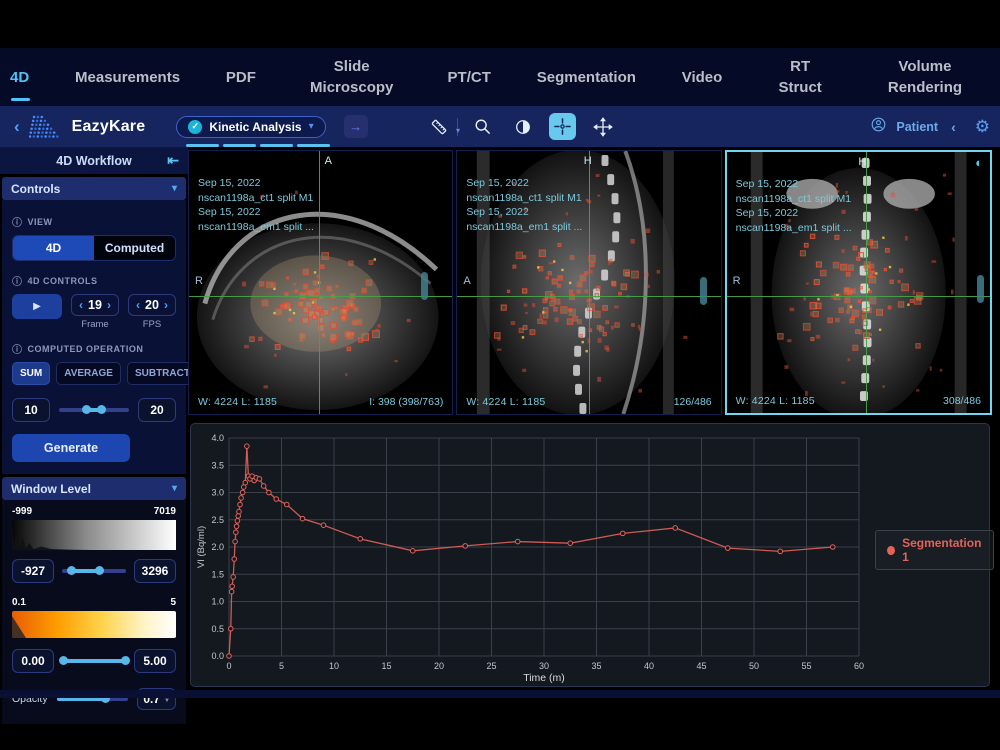 The image size is (1000, 750). I want to click on workflow-next-button: →, so click(355, 126).